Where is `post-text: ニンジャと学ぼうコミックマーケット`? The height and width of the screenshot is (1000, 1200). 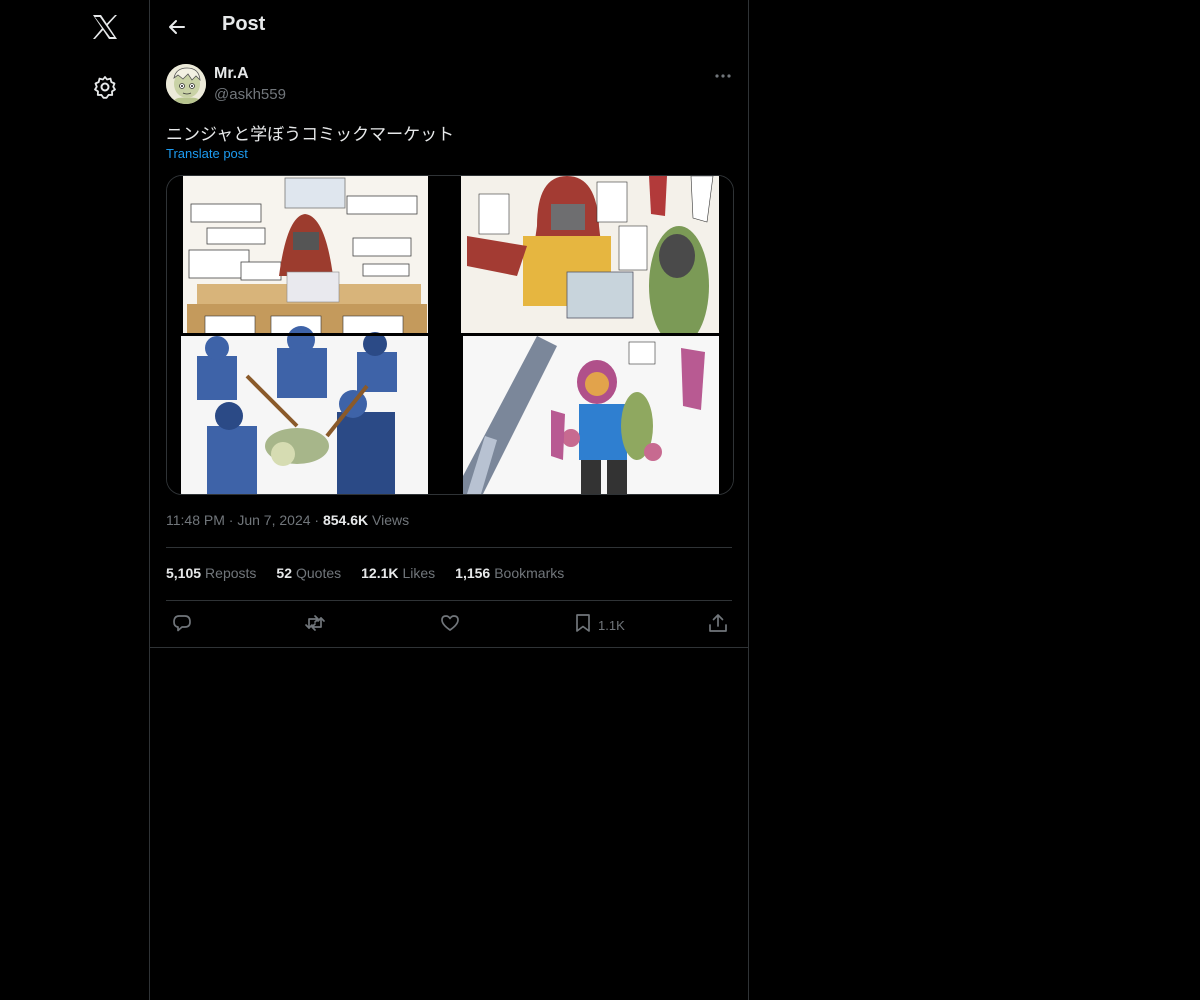
post-text: ニンジャと学ぼうコミックマーケット is located at coordinates (310, 135).